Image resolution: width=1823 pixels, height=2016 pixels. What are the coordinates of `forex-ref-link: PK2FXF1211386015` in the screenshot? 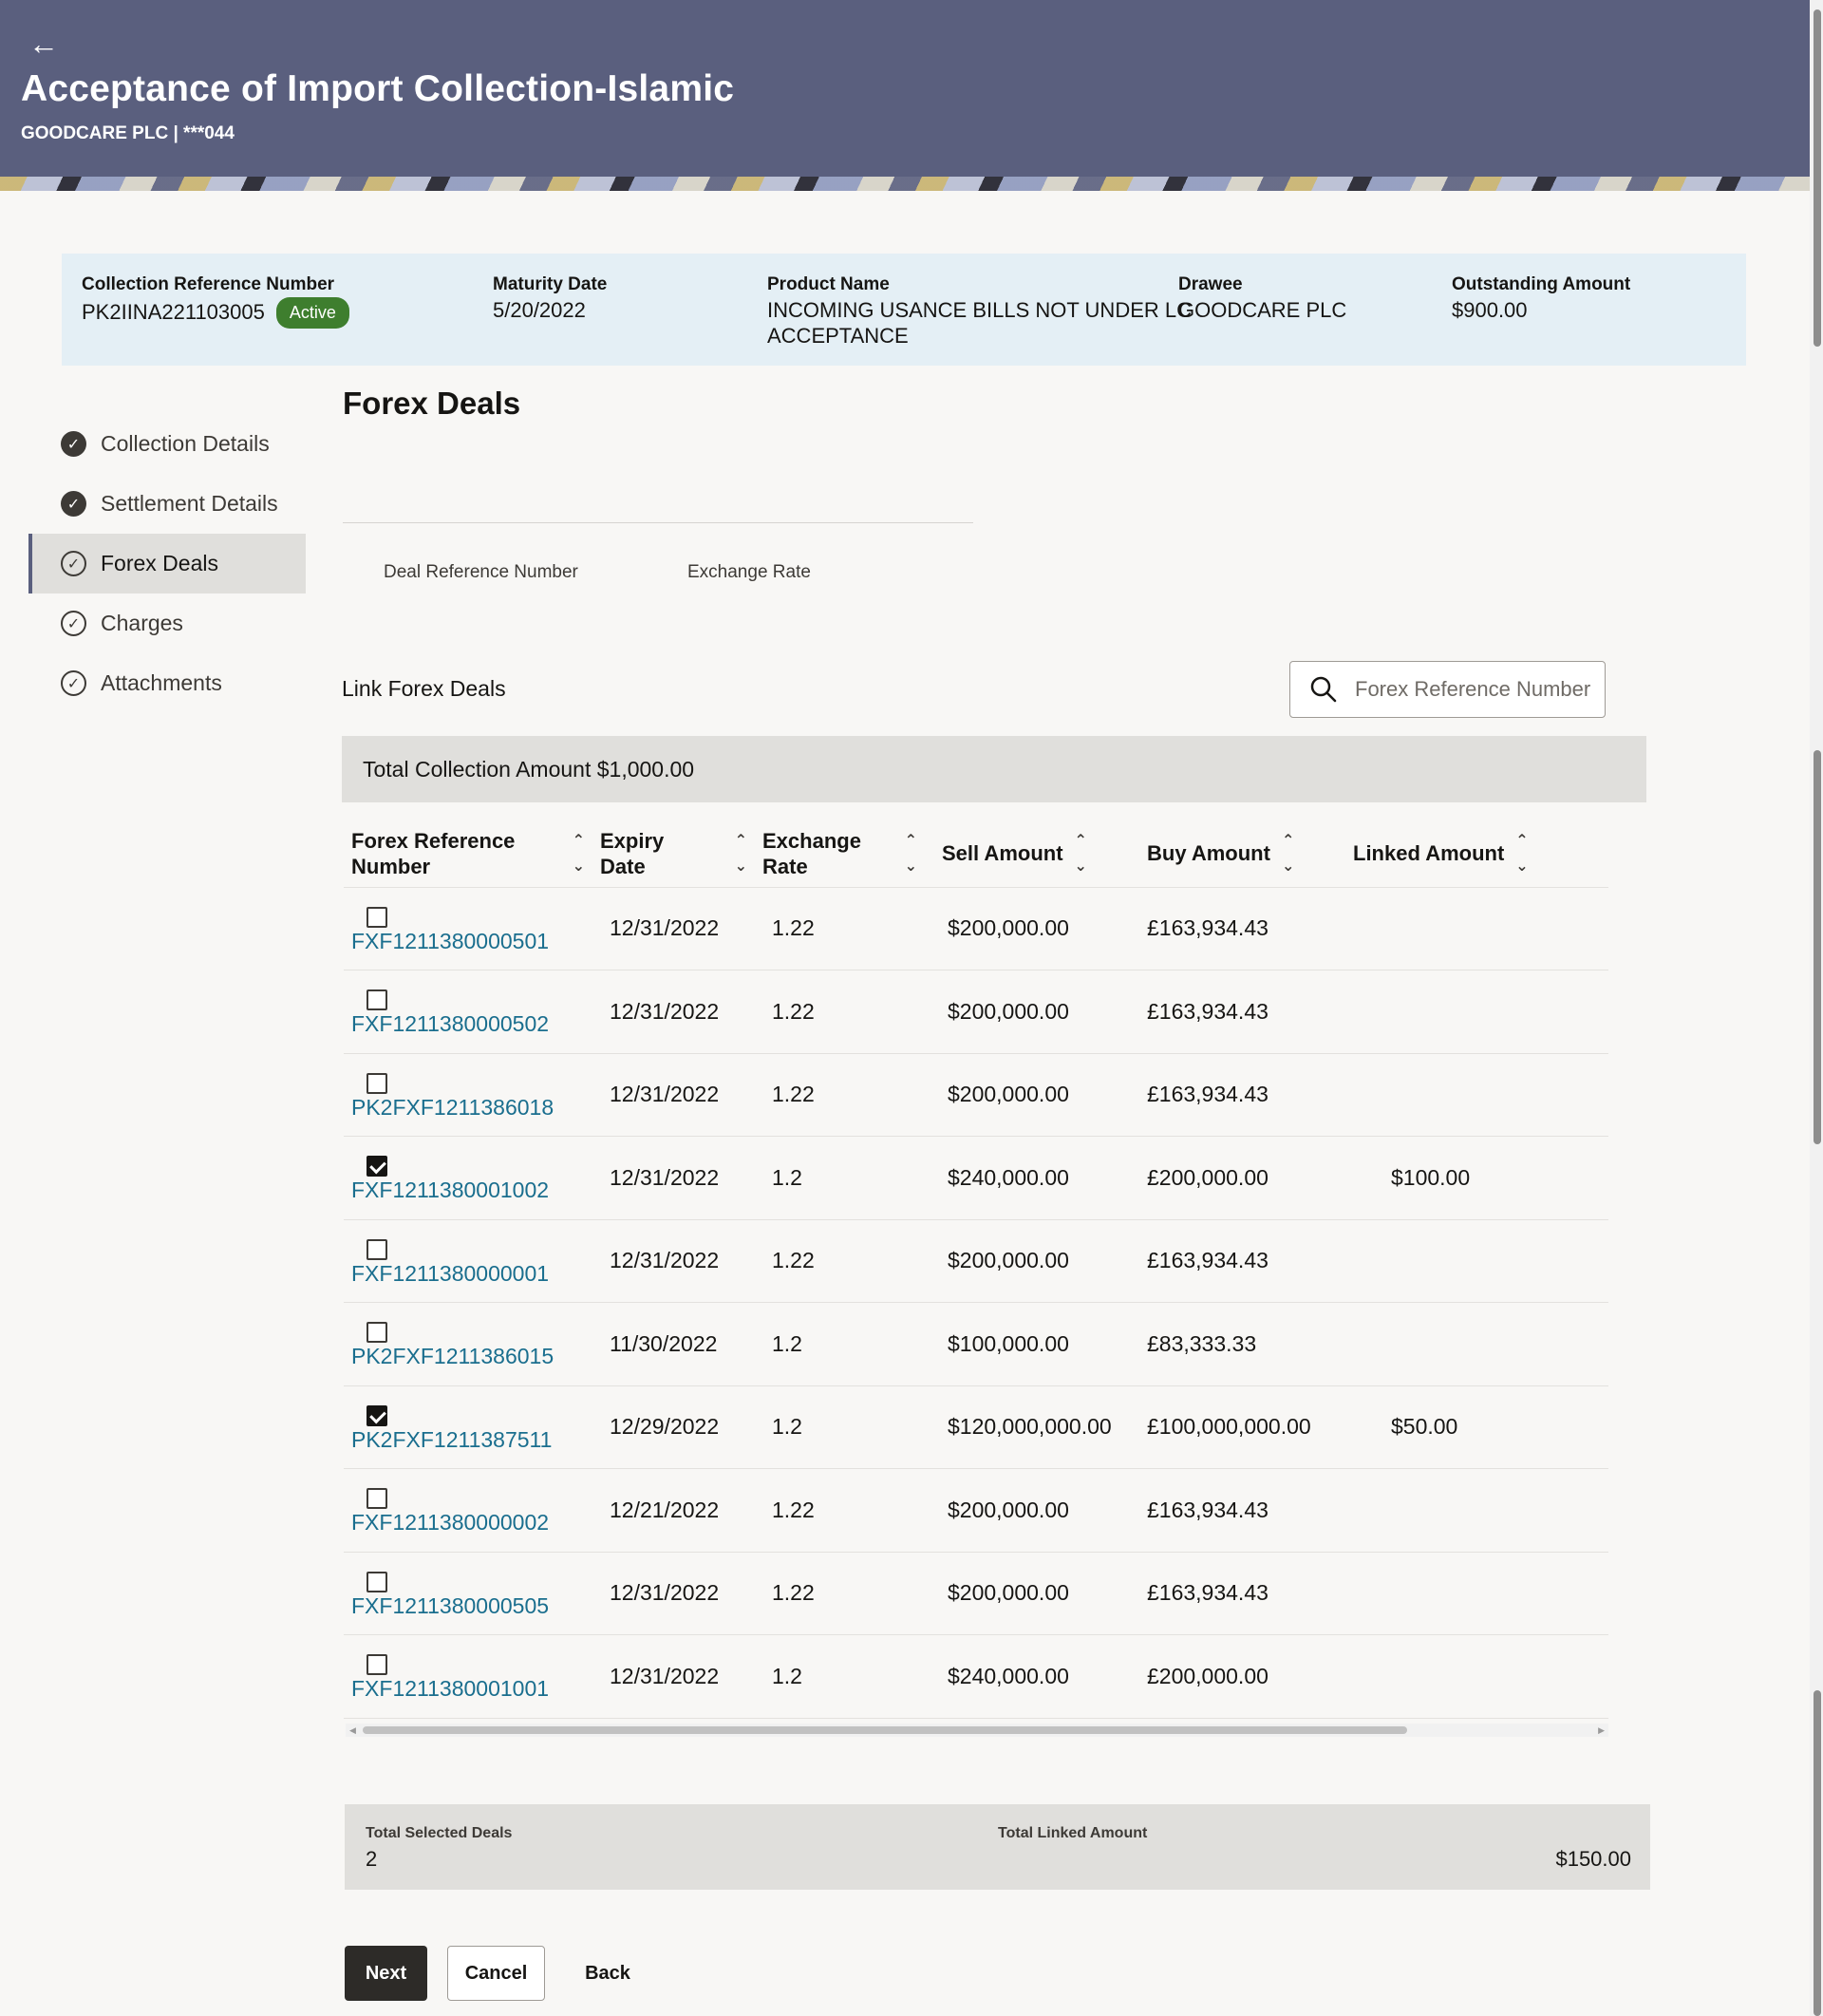 It's located at (453, 1356).